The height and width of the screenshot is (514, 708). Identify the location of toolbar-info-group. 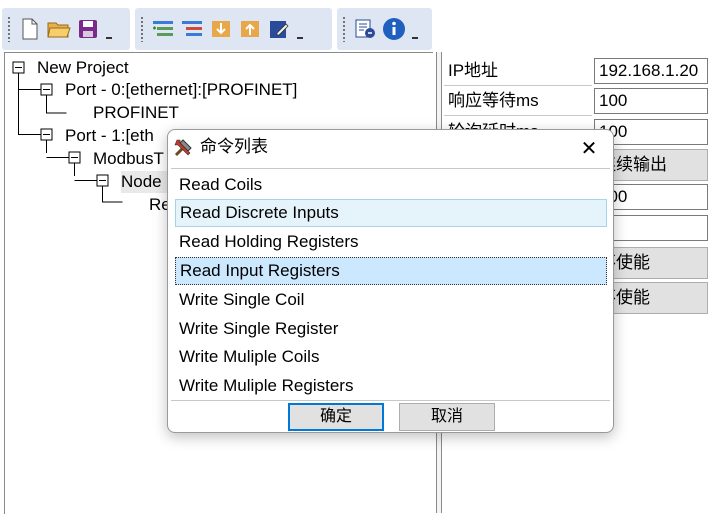
(384, 29).